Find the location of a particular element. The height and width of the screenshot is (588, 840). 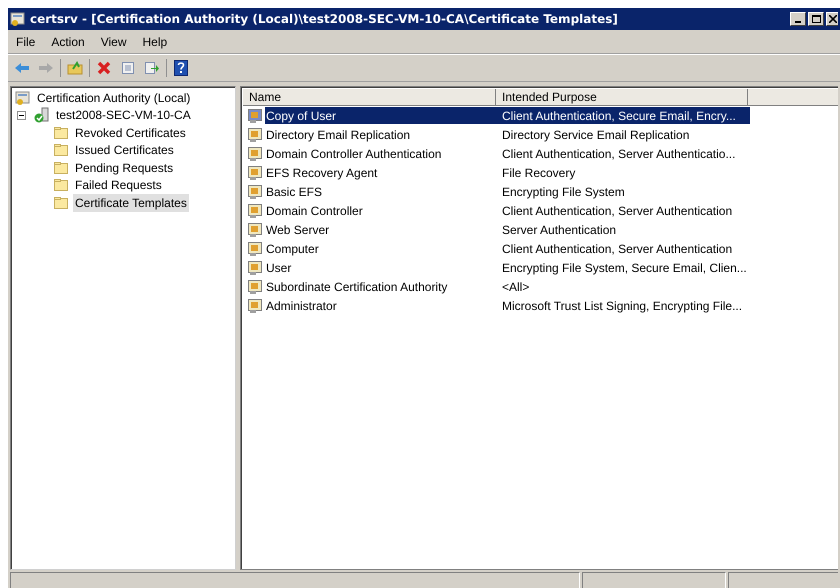

template-name: User is located at coordinates (380, 267).